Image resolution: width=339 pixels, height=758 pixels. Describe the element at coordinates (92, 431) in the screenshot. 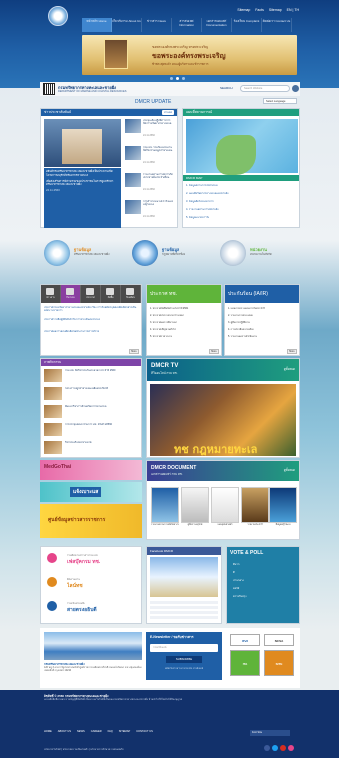

I see `activity-item: การประชุมคณะกรรมการ ทช. ครั้งที่ 1/2560` at that location.